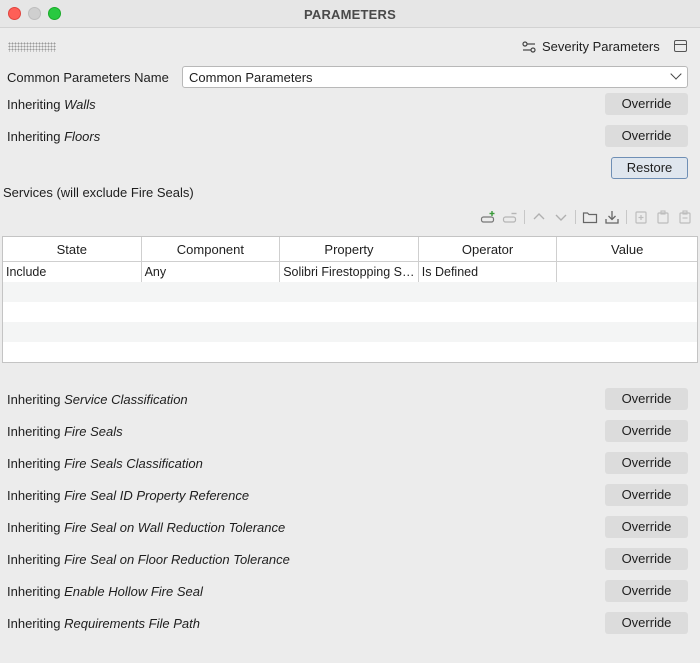  Describe the element at coordinates (211, 249) in the screenshot. I see `column-header-component: Component` at that location.